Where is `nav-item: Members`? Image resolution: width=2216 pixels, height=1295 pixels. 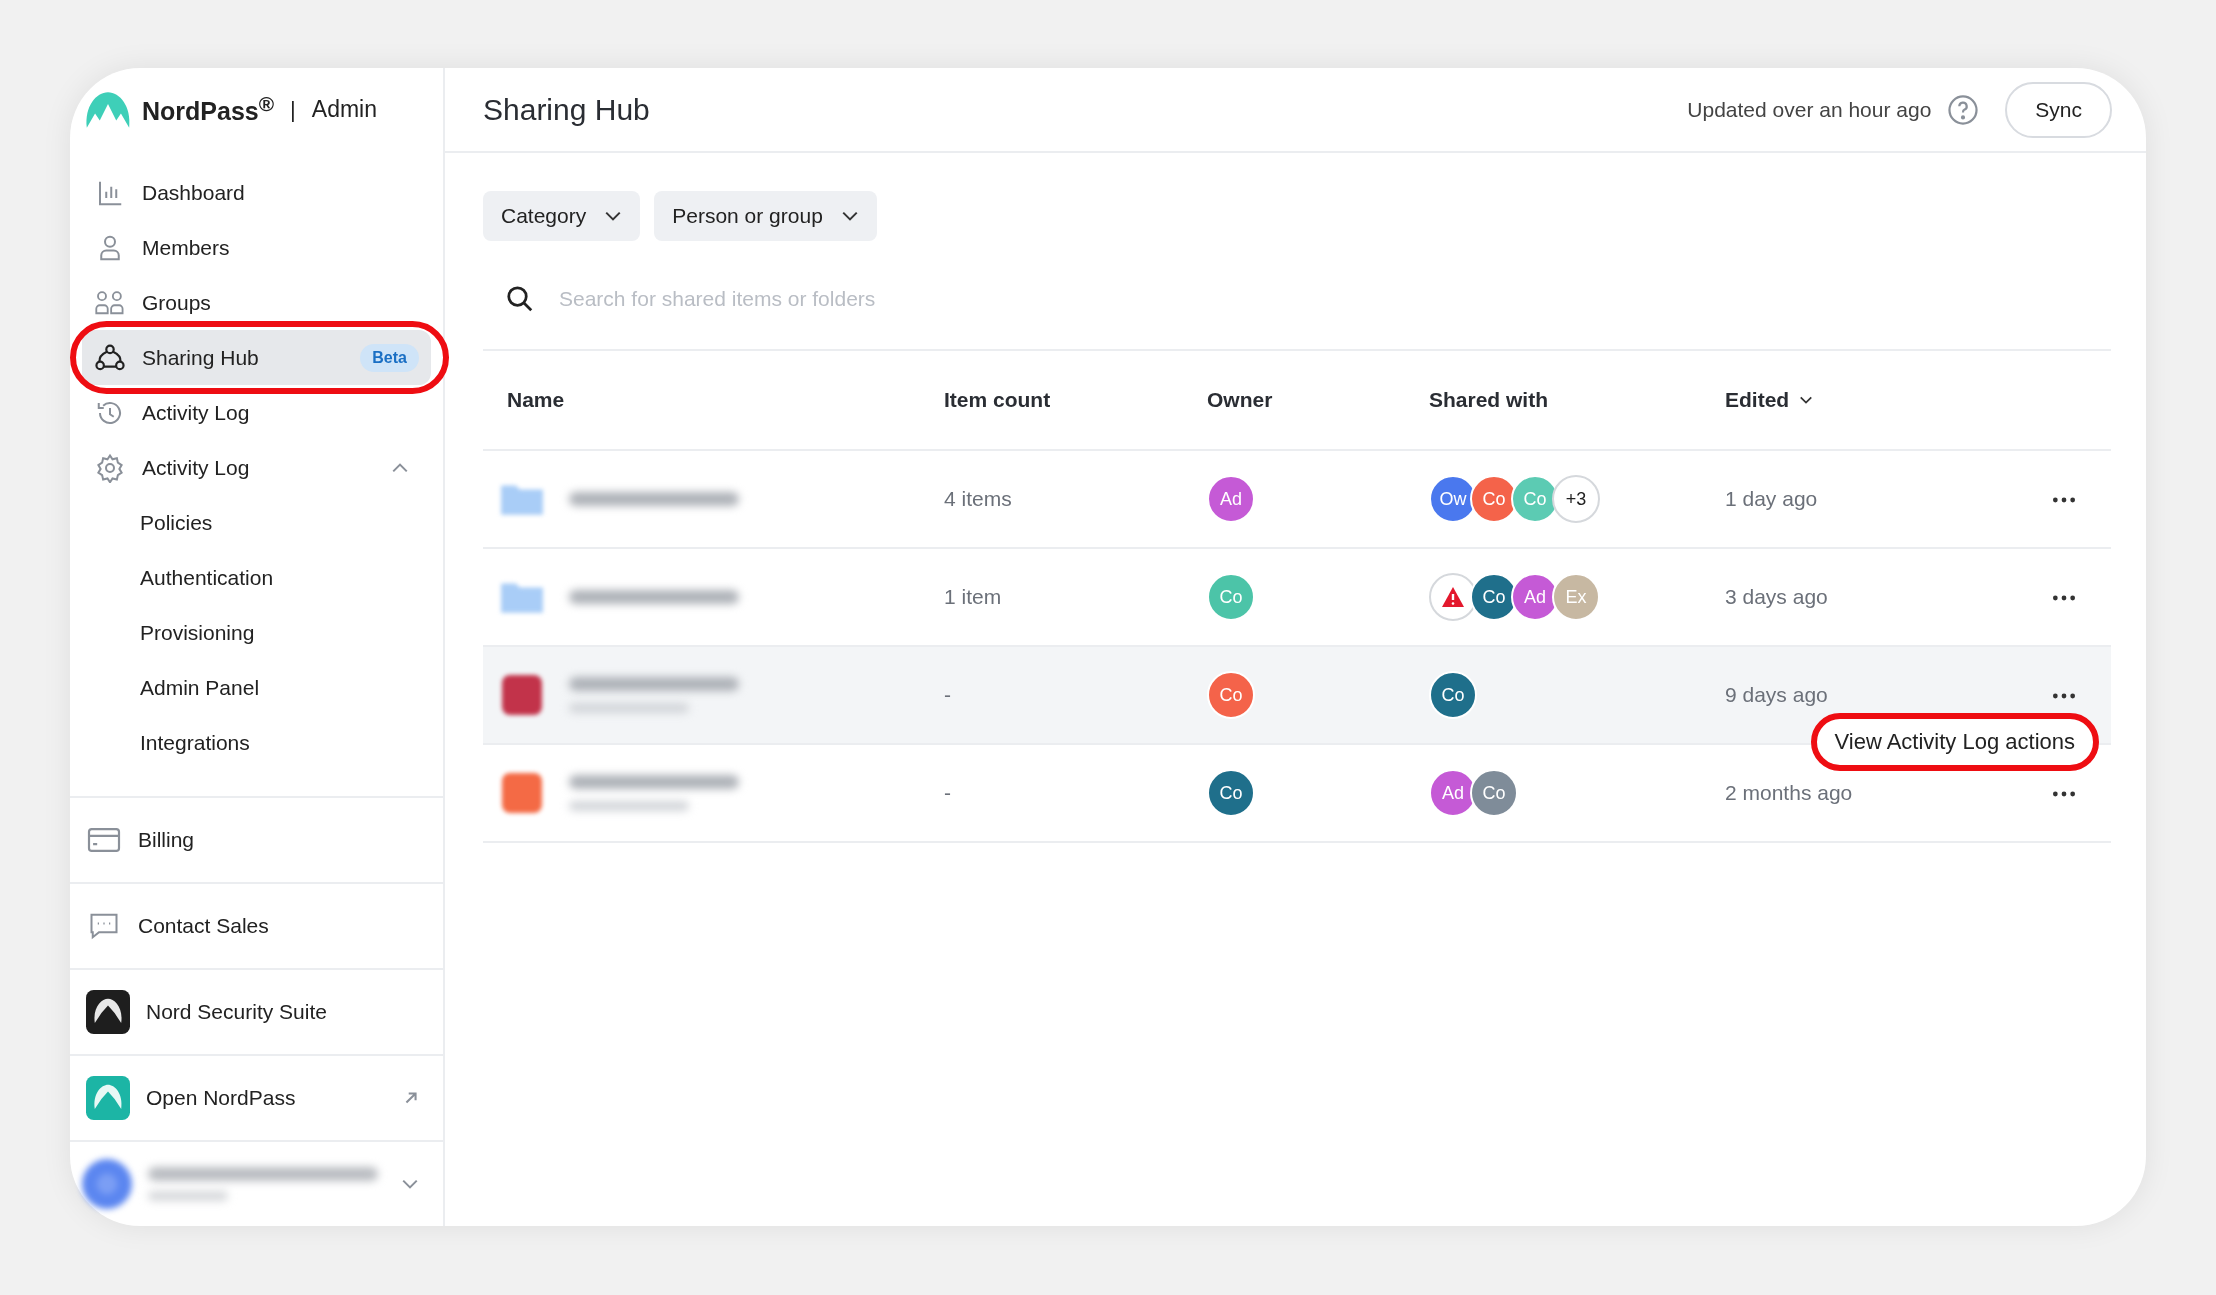
nav-item: Members is located at coordinates (256, 247).